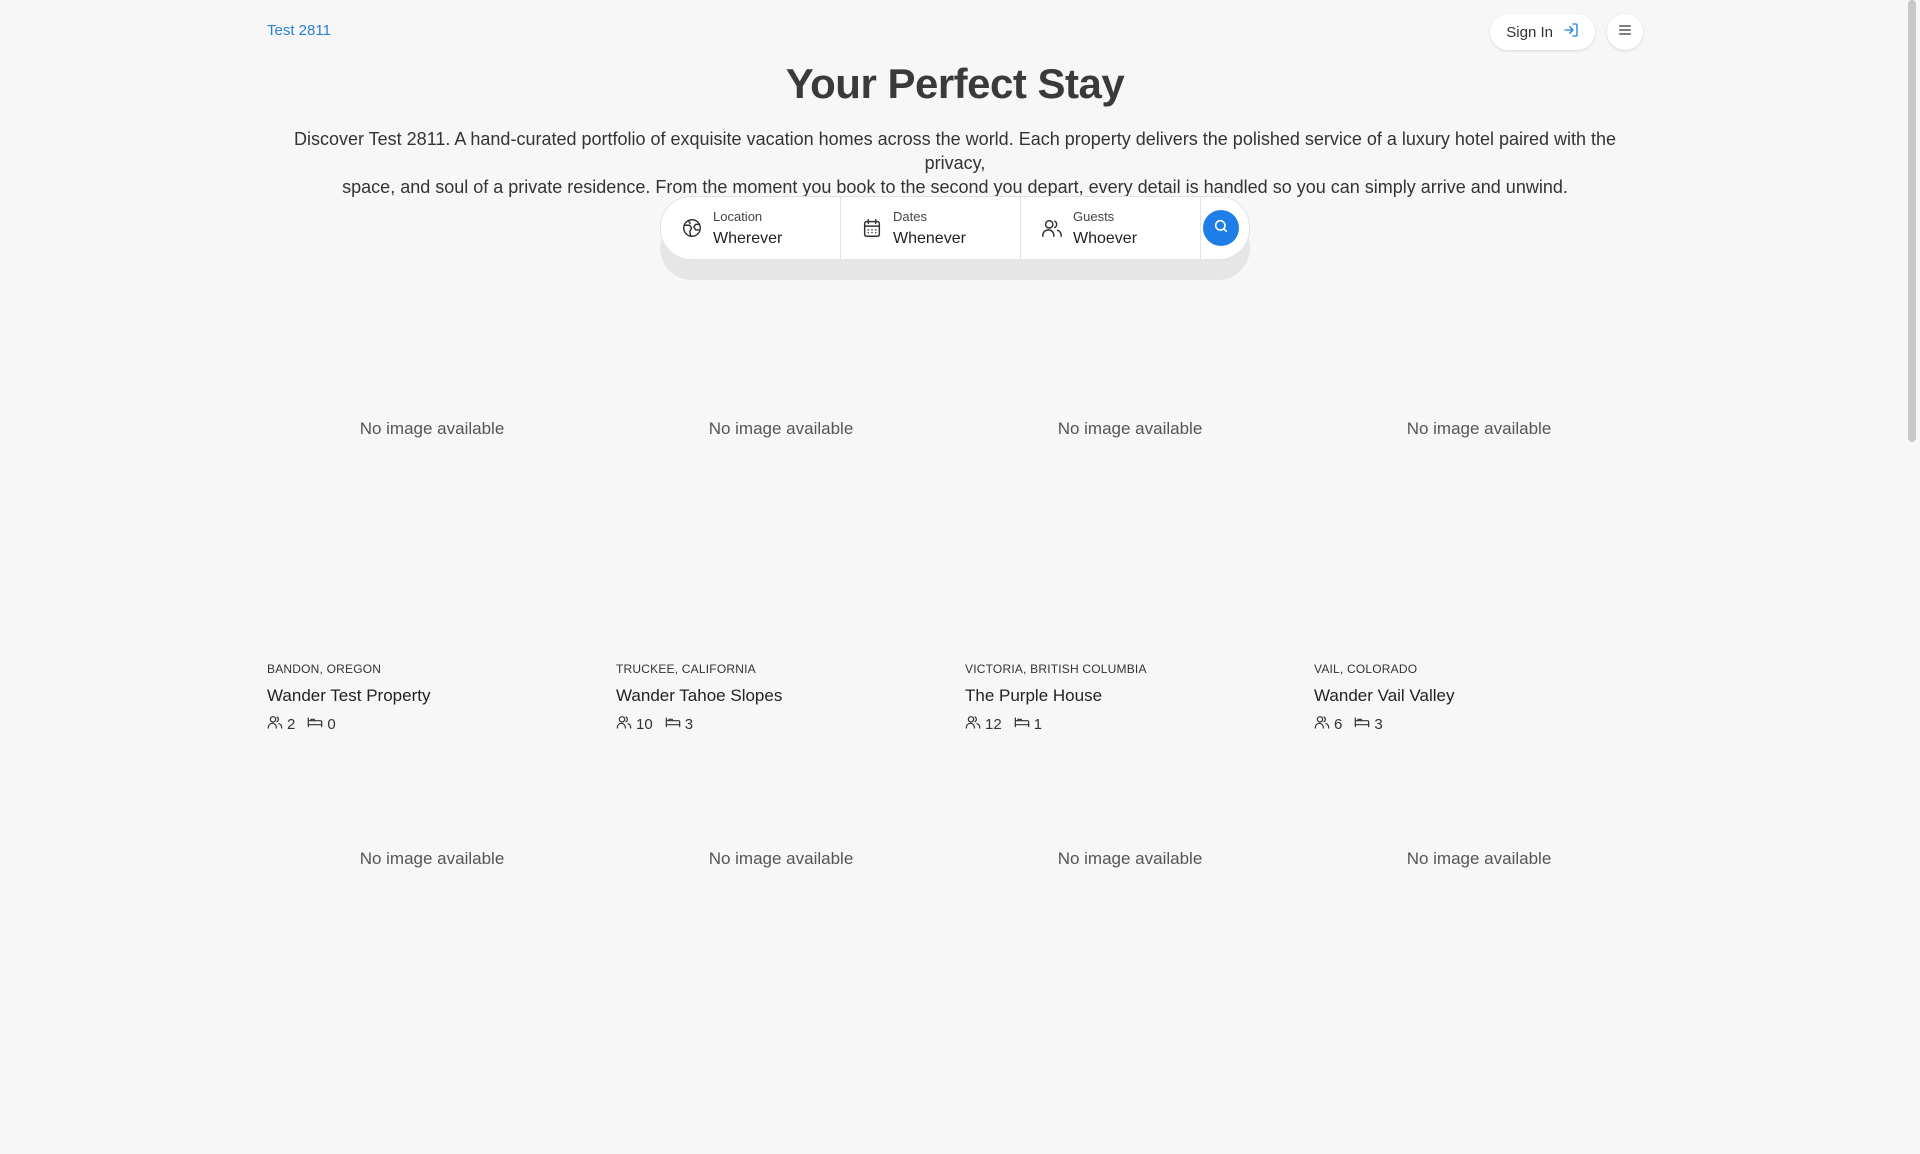 The height and width of the screenshot is (1154, 1920). What do you see at coordinates (1052, 228) in the screenshot?
I see `users-icon` at bounding box center [1052, 228].